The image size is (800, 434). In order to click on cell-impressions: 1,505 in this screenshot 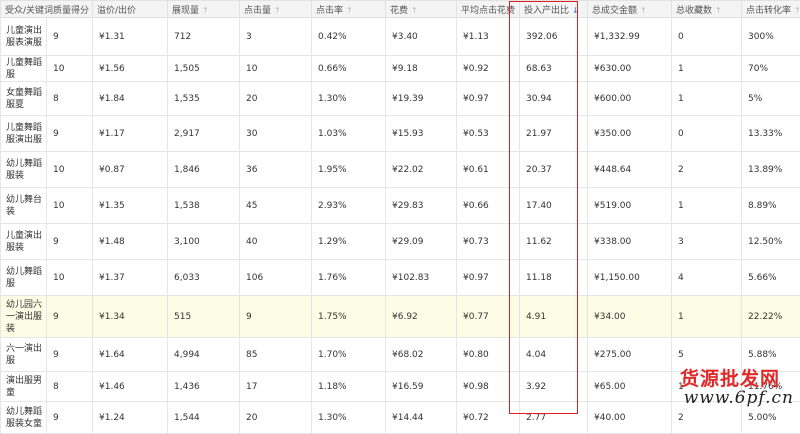, I will do `click(204, 69)`.